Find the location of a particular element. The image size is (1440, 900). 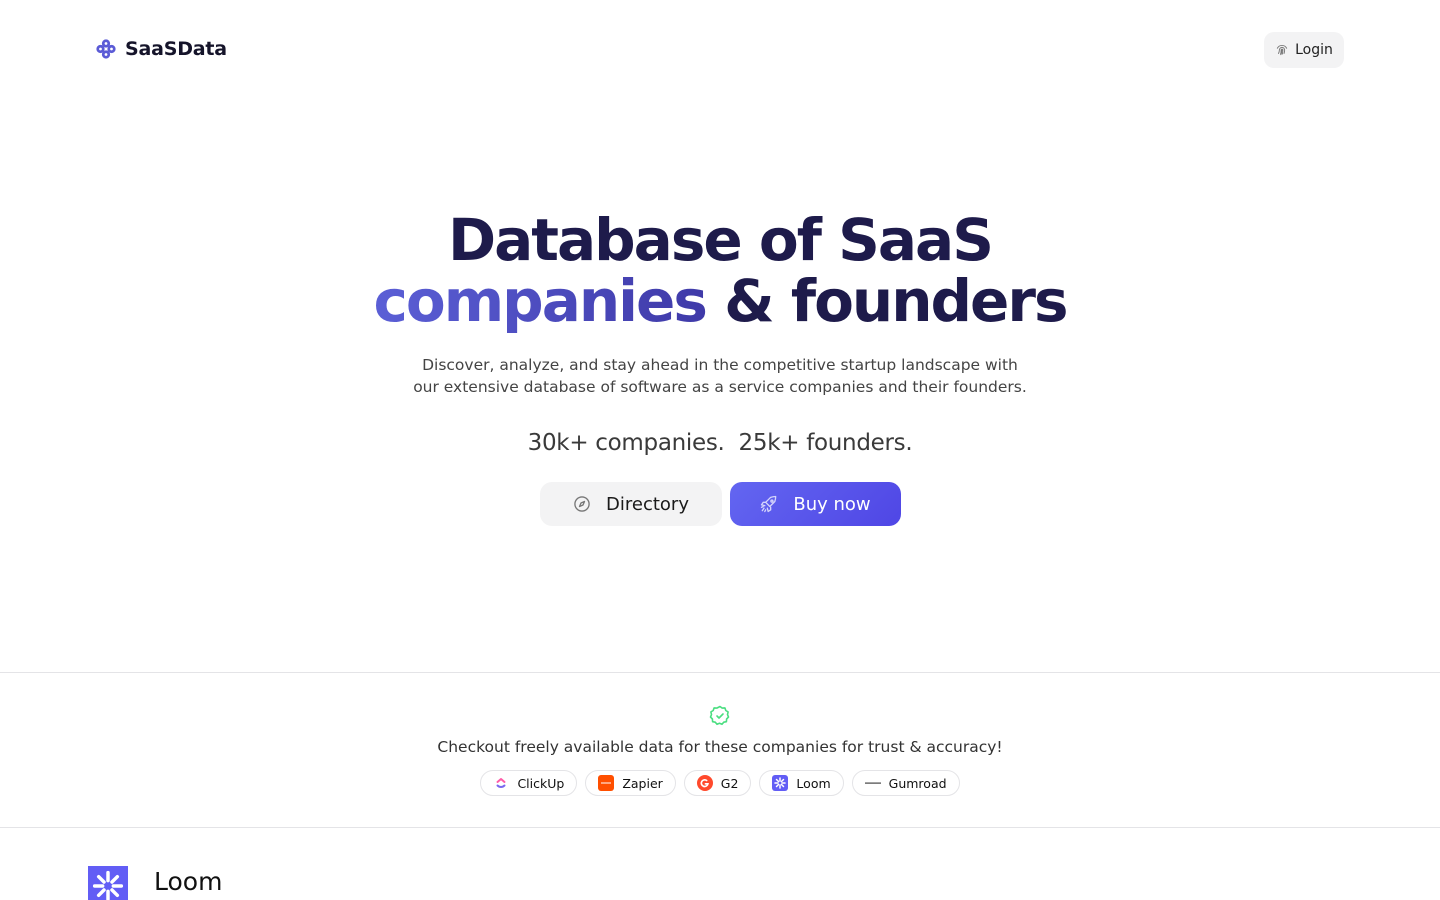

featured-company-loom: Loom is located at coordinates (155, 883).